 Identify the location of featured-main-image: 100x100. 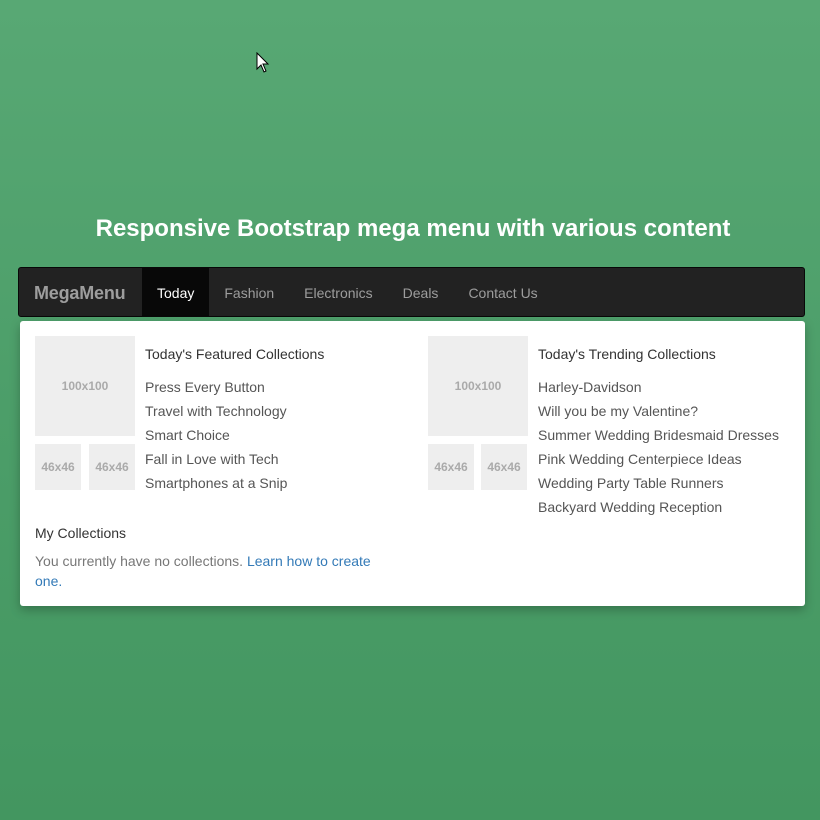
(85, 386).